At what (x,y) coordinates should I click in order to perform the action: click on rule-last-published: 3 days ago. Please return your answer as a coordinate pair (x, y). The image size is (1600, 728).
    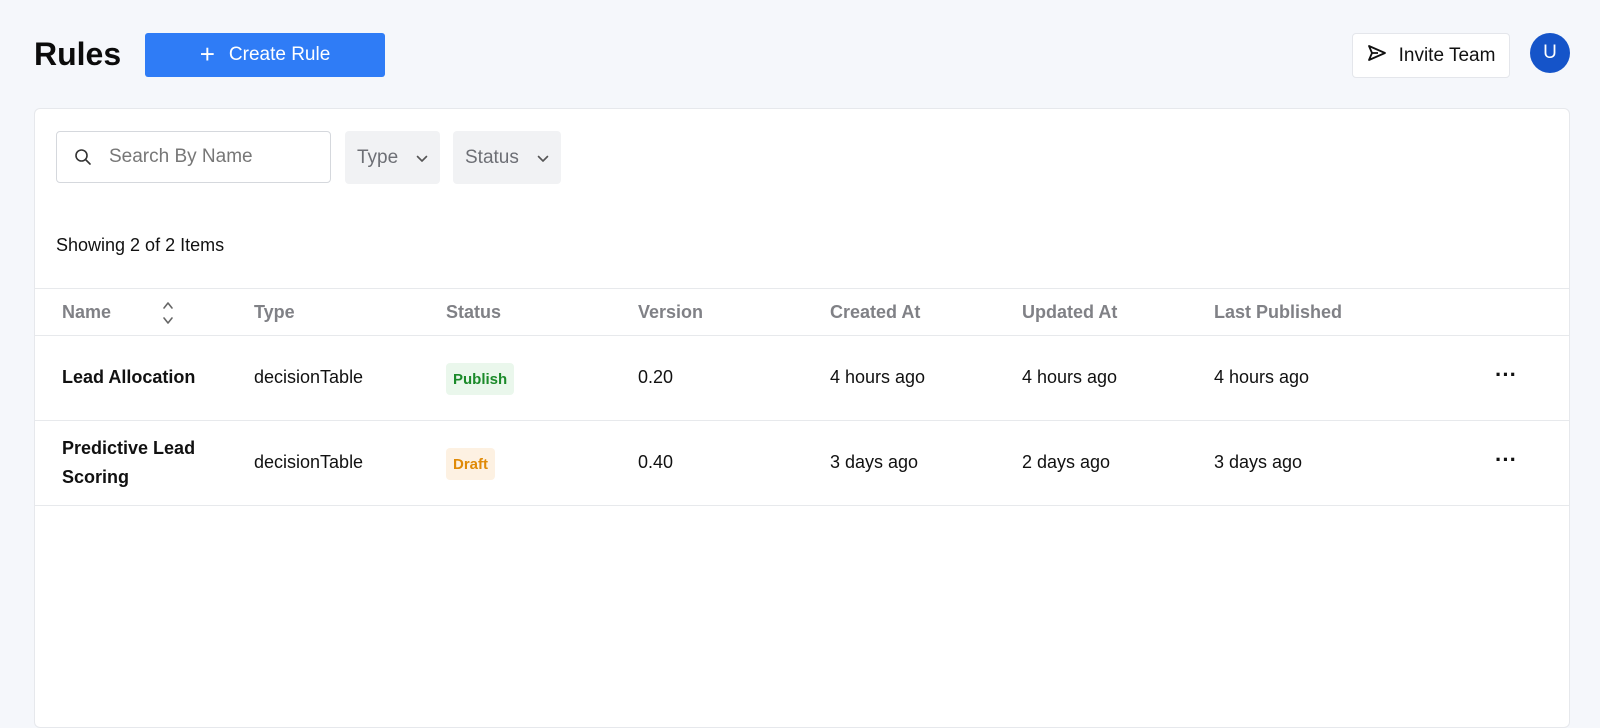
    Looking at the image, I should click on (1258, 462).